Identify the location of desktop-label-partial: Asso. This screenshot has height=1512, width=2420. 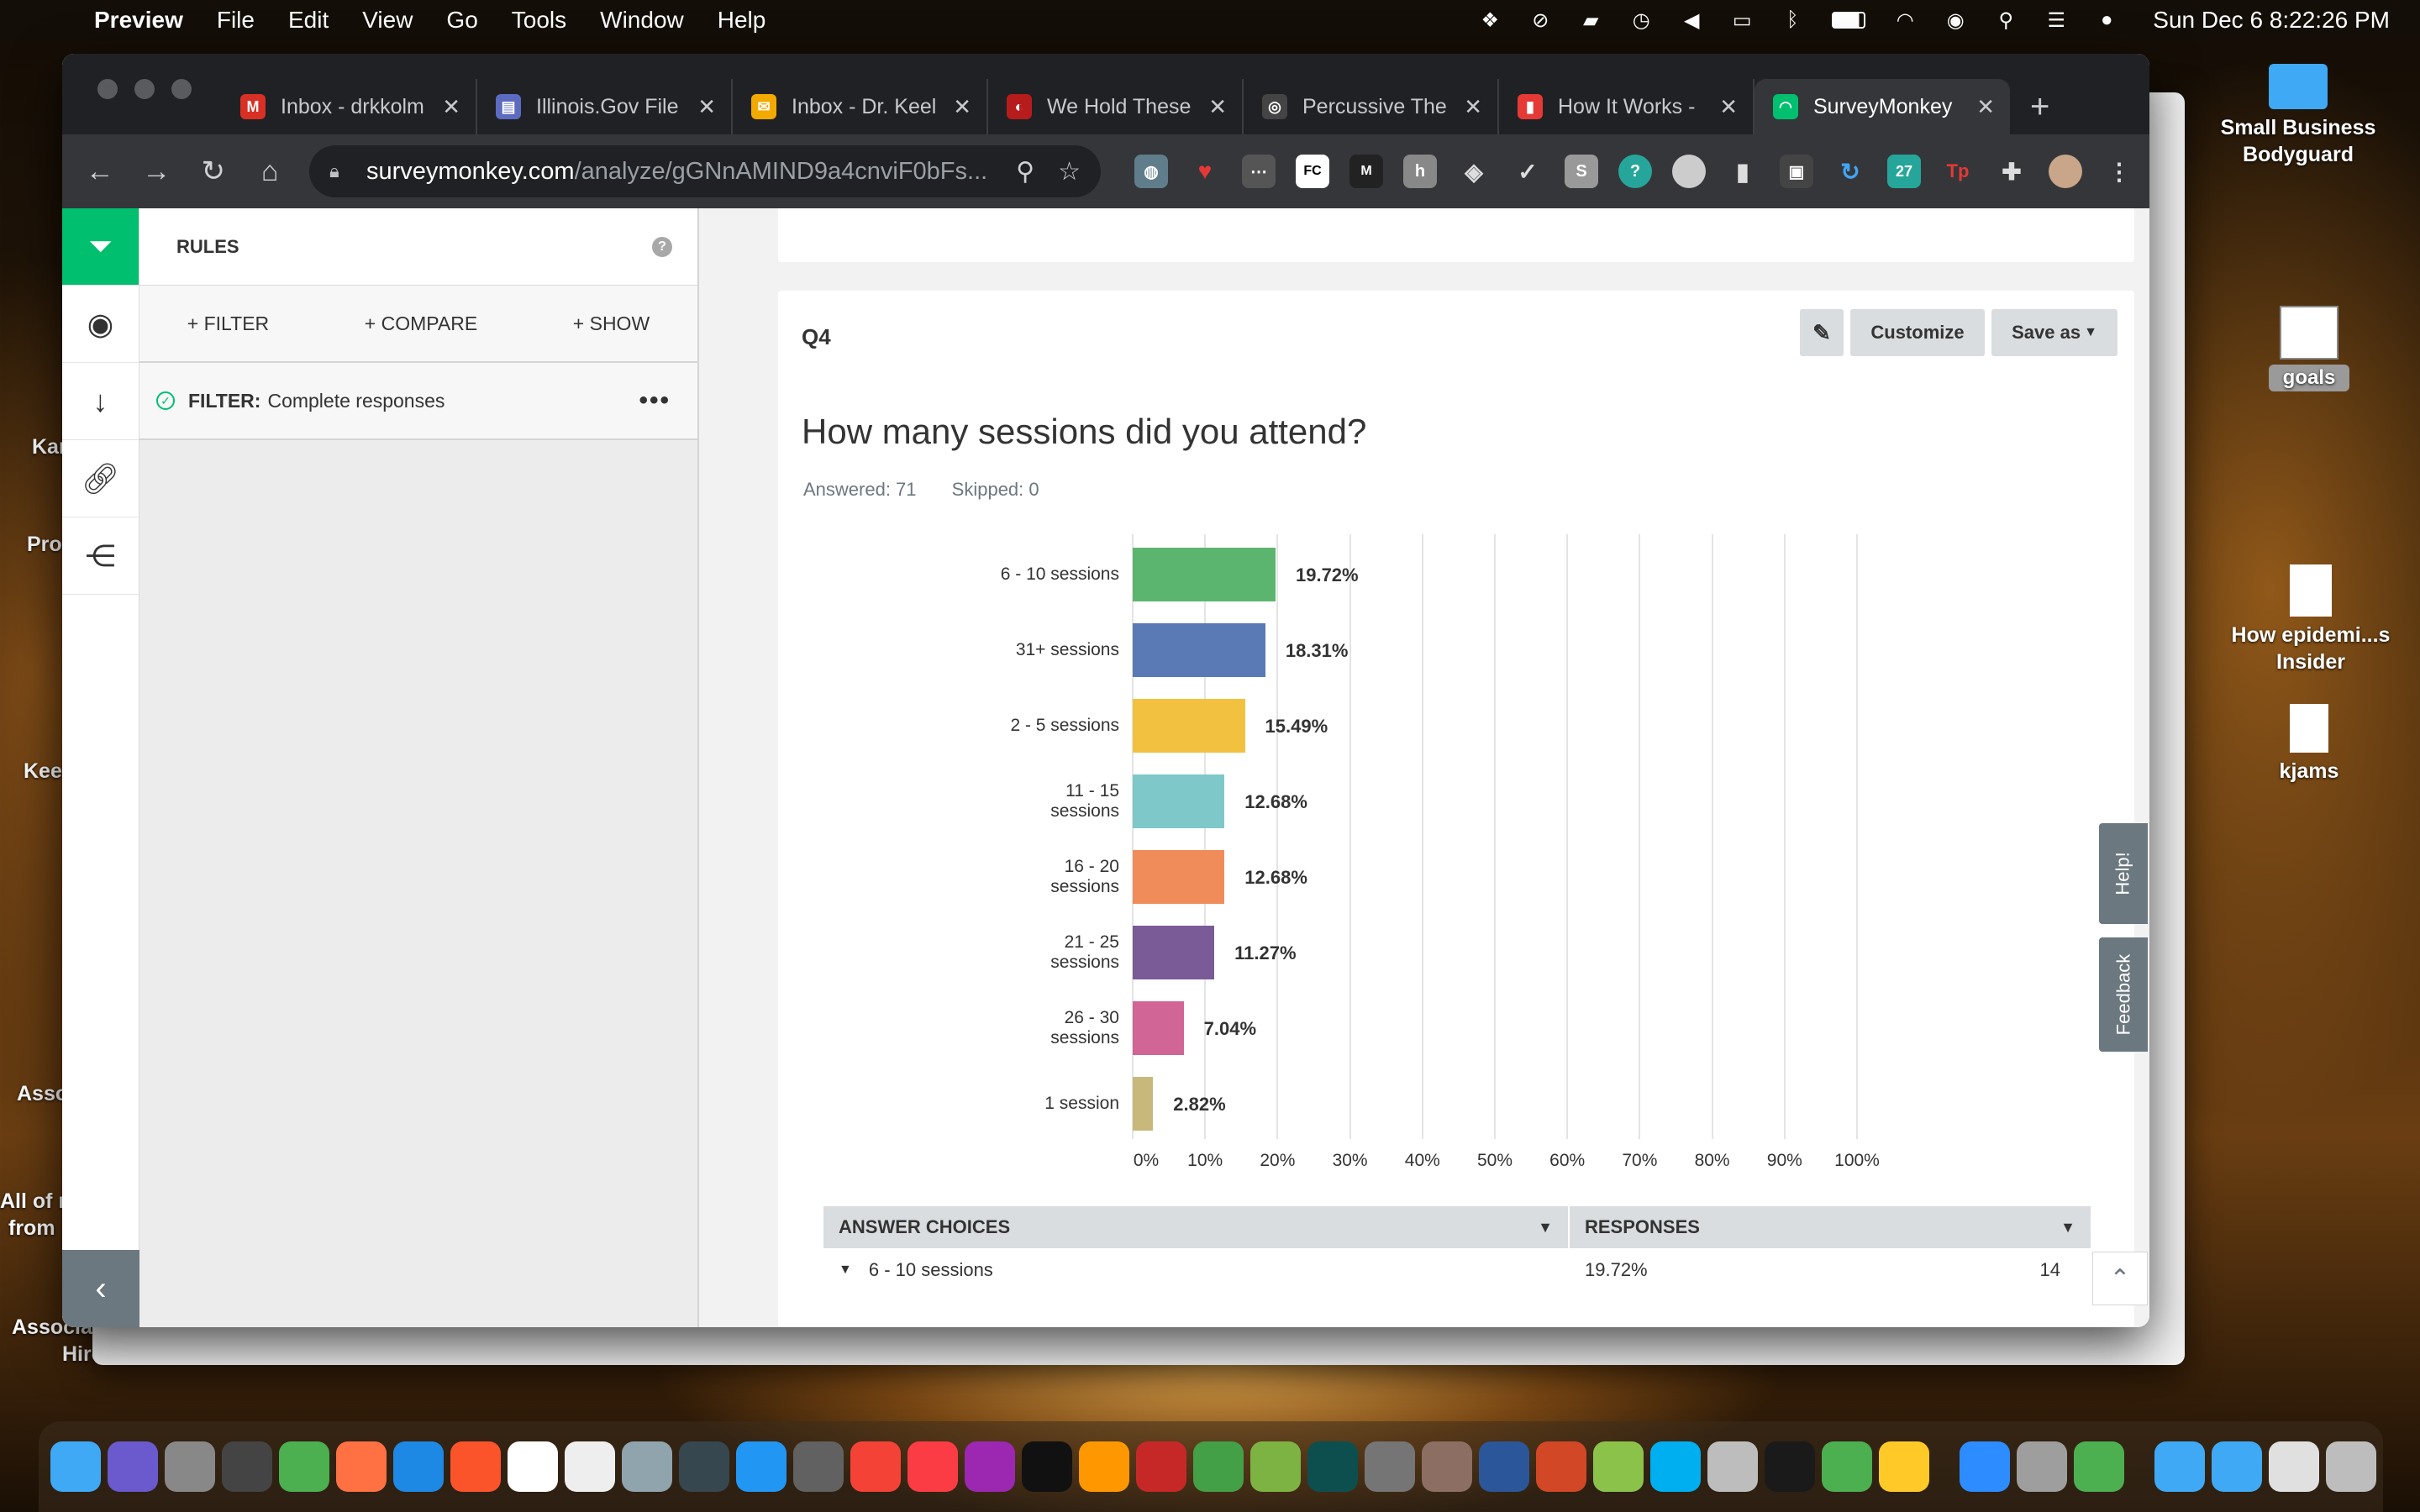
(42, 1094).